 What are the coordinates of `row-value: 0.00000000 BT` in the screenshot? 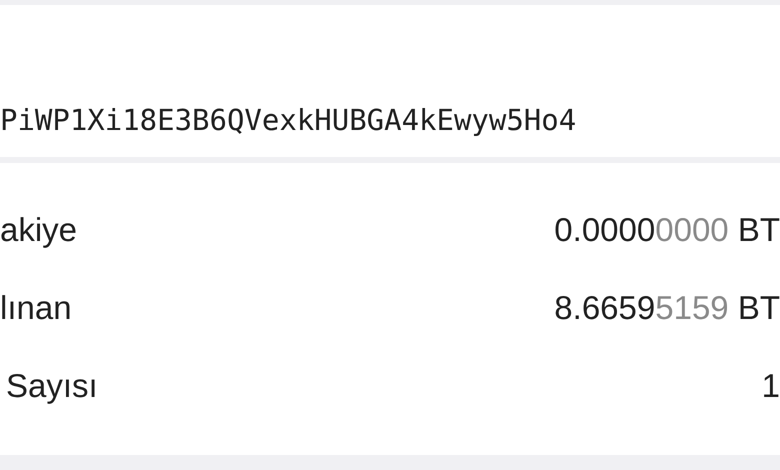 It's located at (667, 230).